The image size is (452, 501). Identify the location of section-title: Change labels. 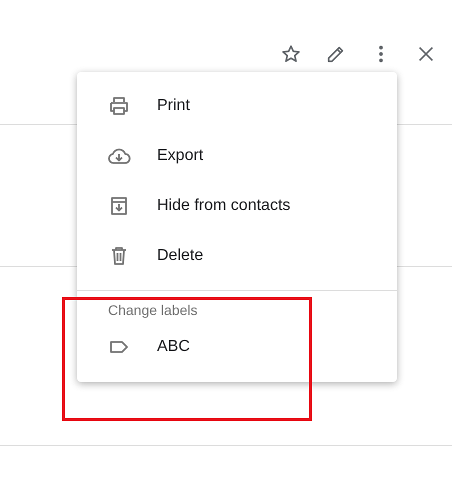
(153, 310).